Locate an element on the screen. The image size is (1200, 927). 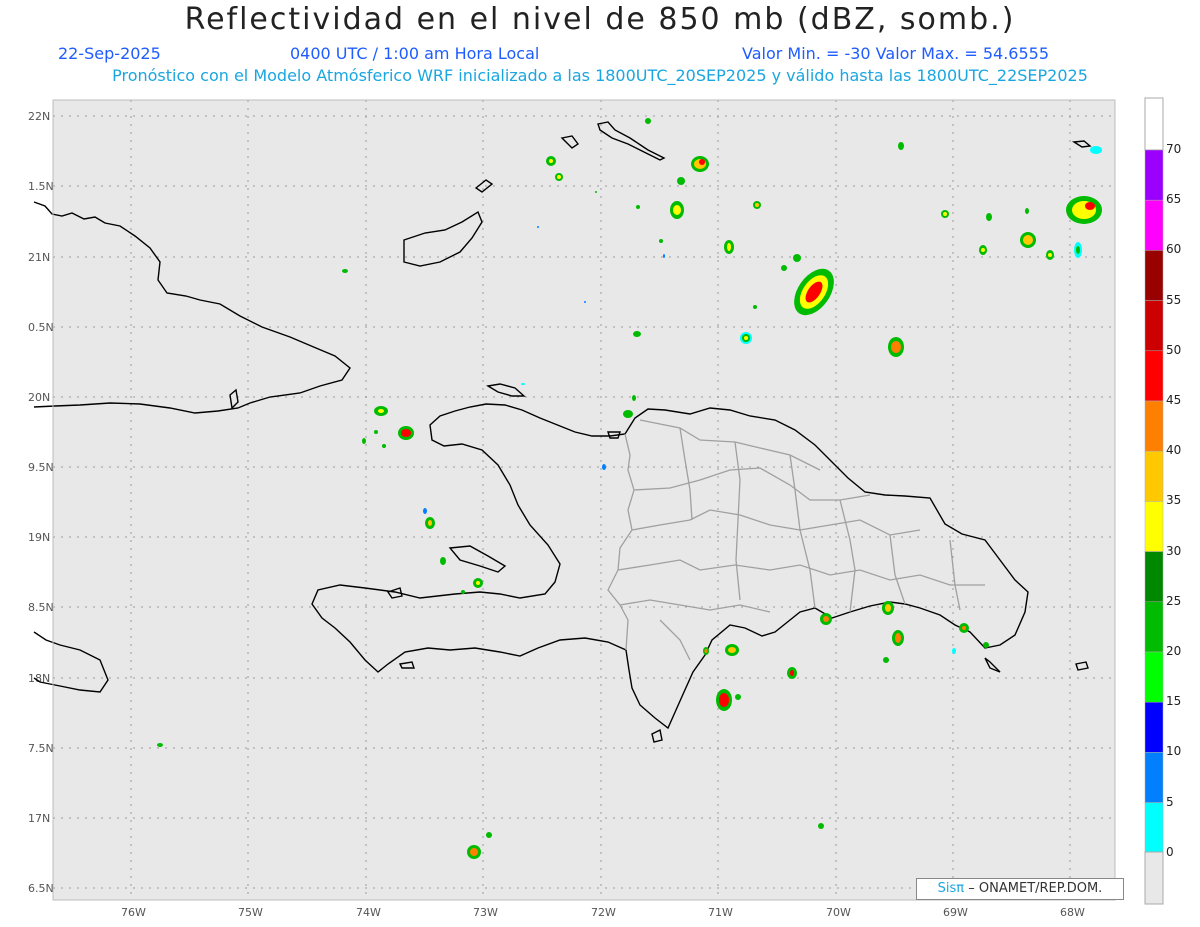
credit-box: Sisπ – ONAMET/REP.DOM. is located at coordinates (1020, 889).